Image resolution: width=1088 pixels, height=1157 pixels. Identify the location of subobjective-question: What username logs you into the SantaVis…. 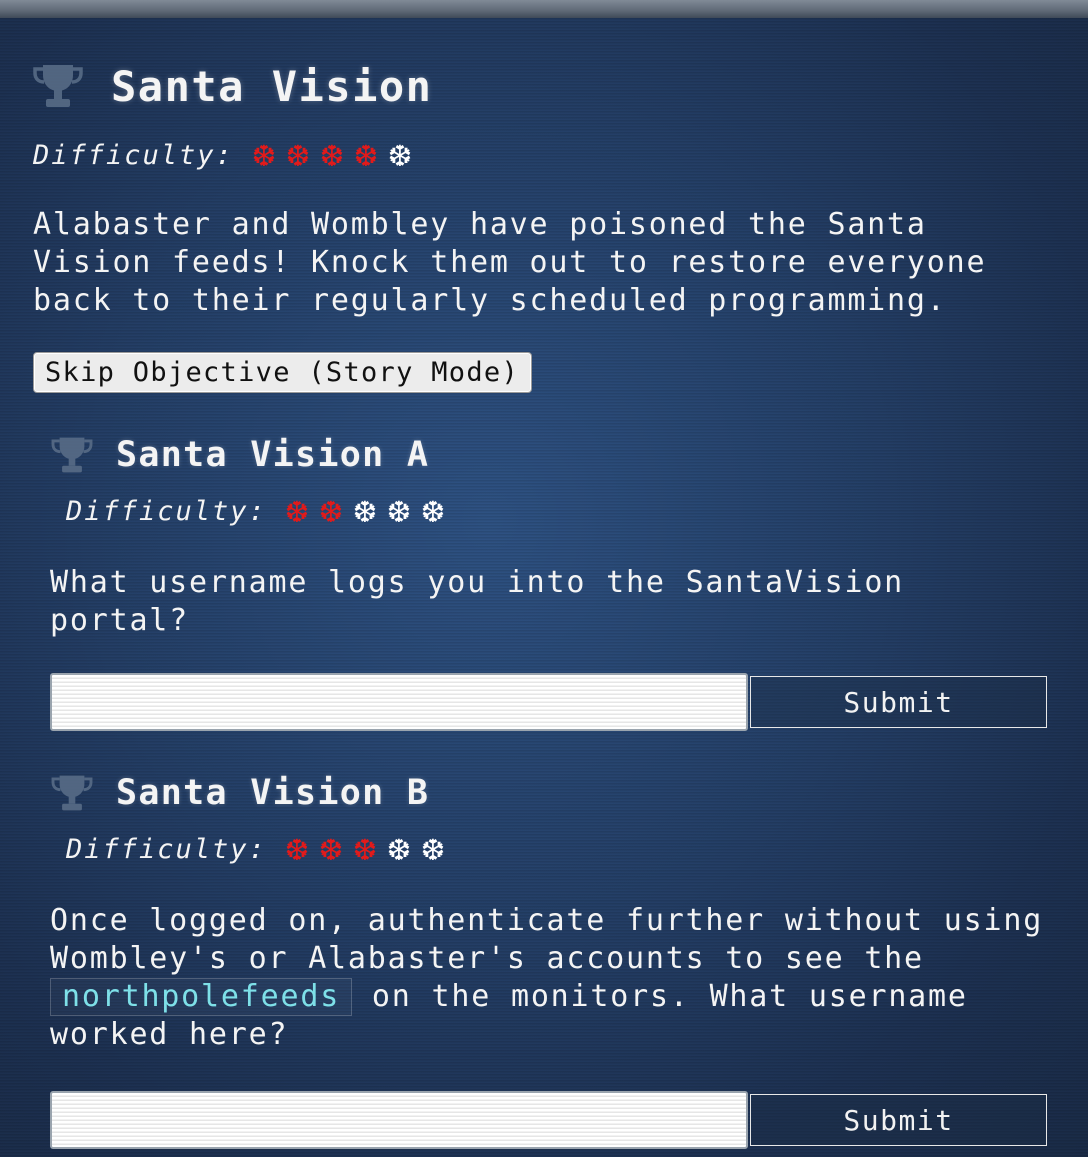
(477, 601).